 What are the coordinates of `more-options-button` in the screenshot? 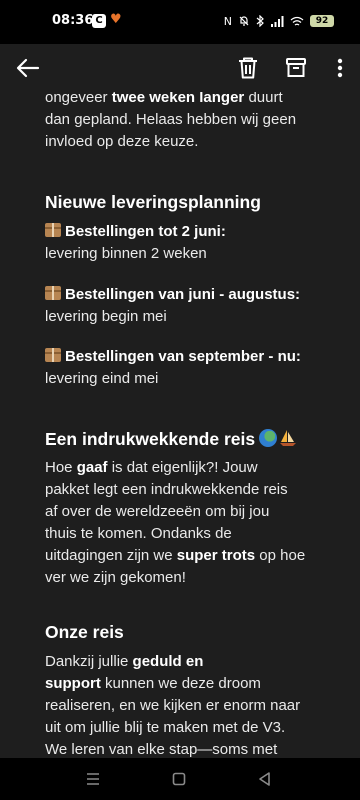 It's located at (340, 68).